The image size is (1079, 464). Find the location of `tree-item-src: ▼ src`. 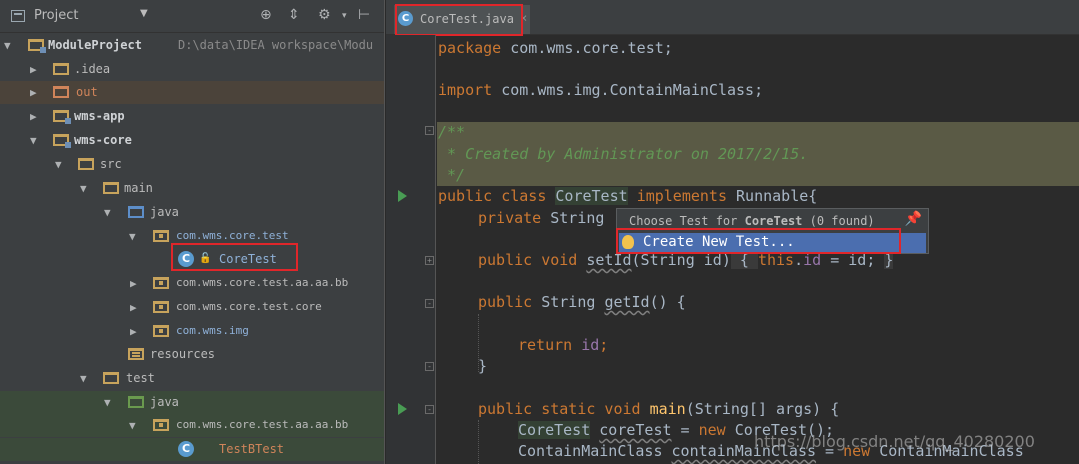

tree-item-src: ▼ src is located at coordinates (192, 164).